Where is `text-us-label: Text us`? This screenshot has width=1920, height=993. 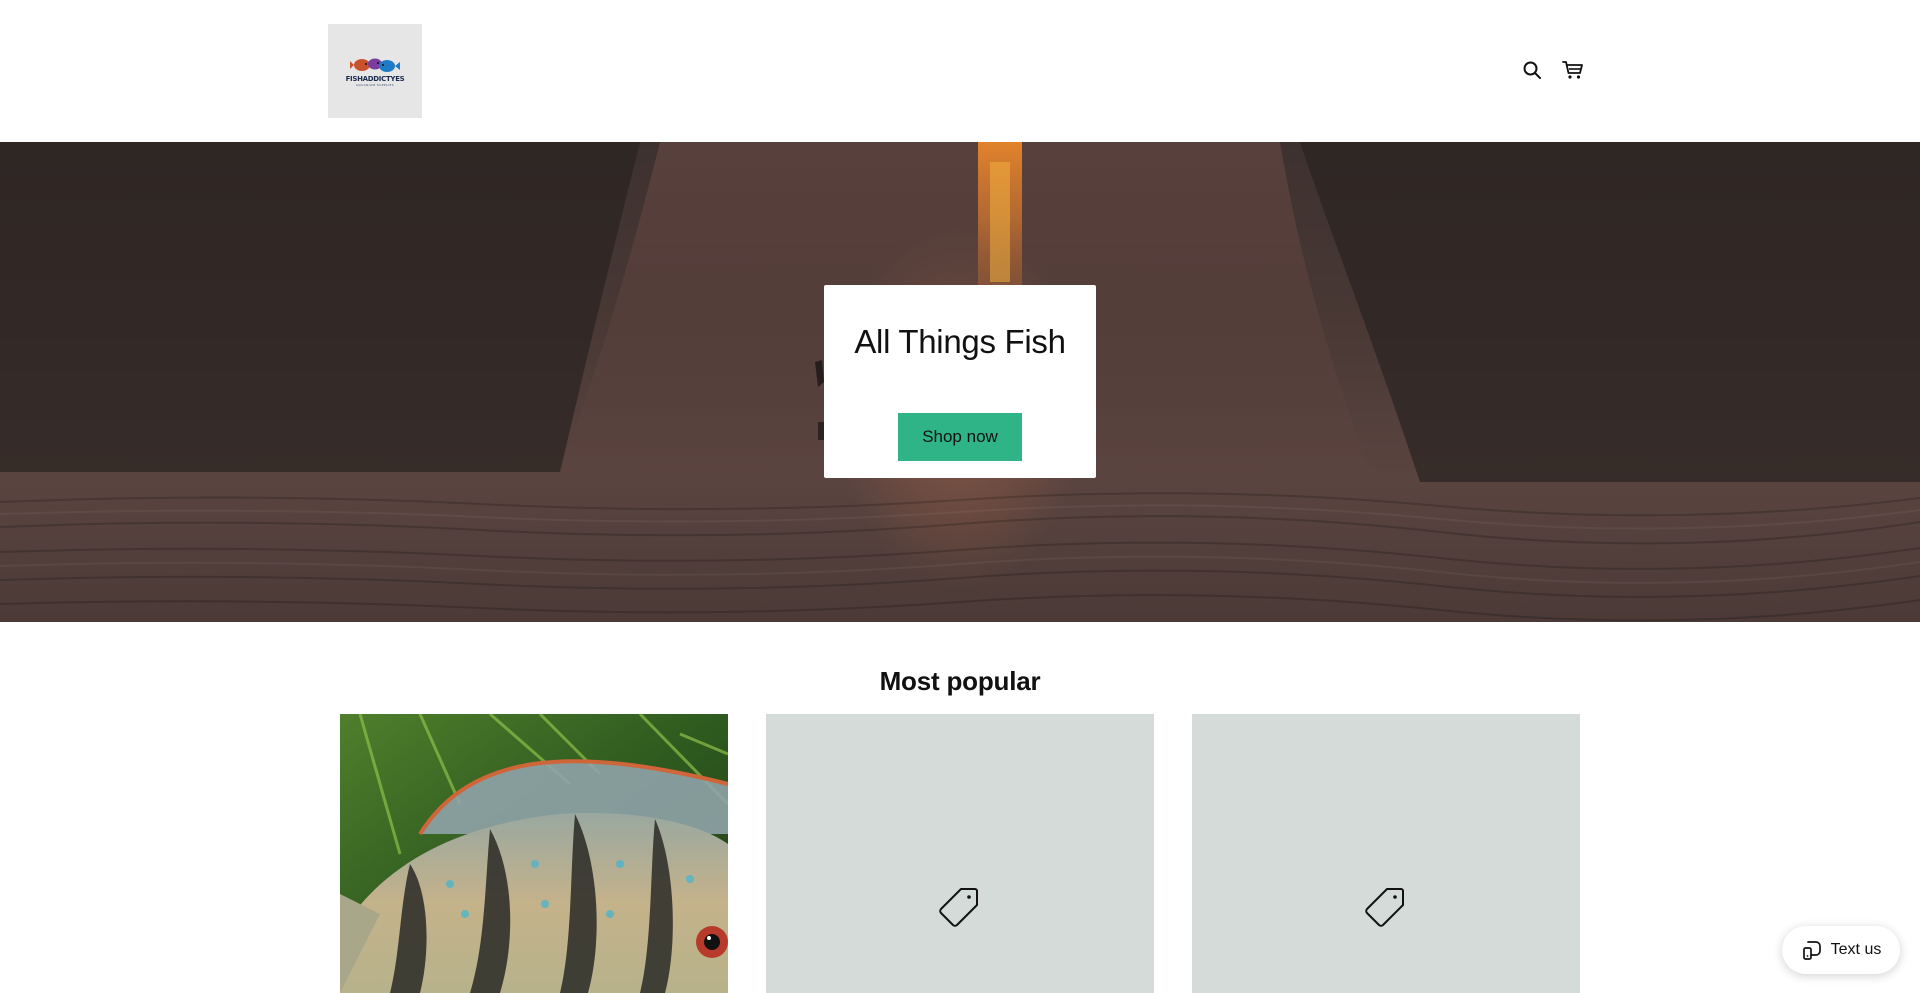
text-us-label: Text us is located at coordinates (1856, 949).